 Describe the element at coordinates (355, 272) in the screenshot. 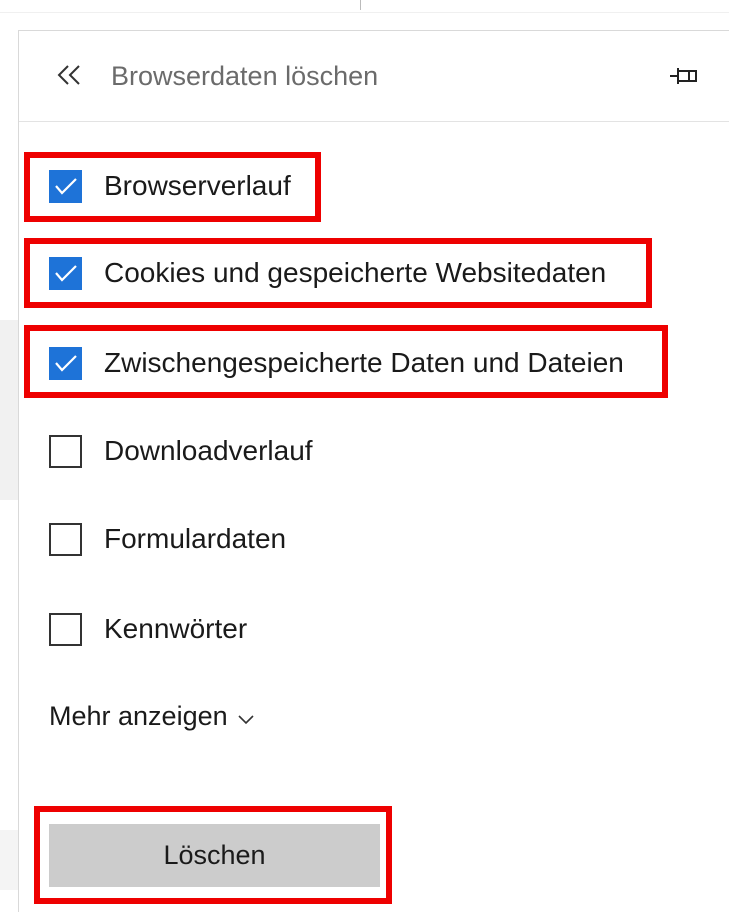

I see `option-label: Cookies und gespeicherte Websitedaten` at that location.